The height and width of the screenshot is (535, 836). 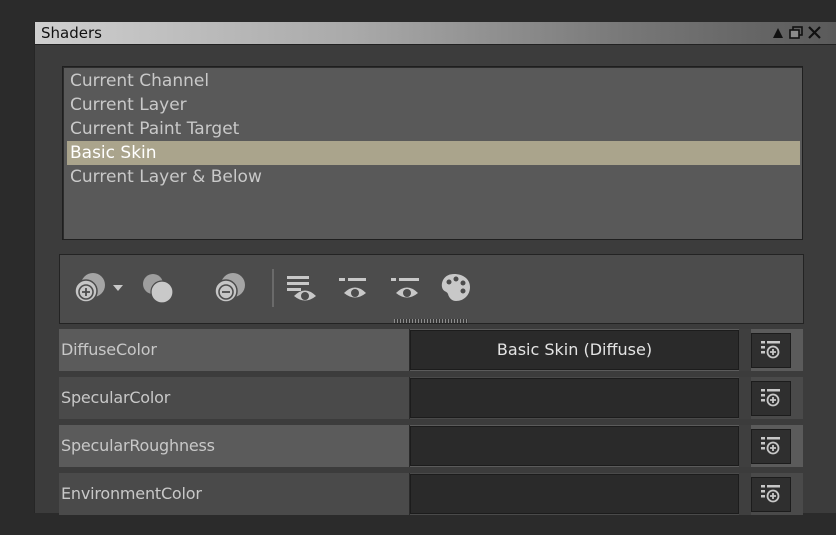 What do you see at coordinates (431, 289) in the screenshot?
I see `shader-toolbar` at bounding box center [431, 289].